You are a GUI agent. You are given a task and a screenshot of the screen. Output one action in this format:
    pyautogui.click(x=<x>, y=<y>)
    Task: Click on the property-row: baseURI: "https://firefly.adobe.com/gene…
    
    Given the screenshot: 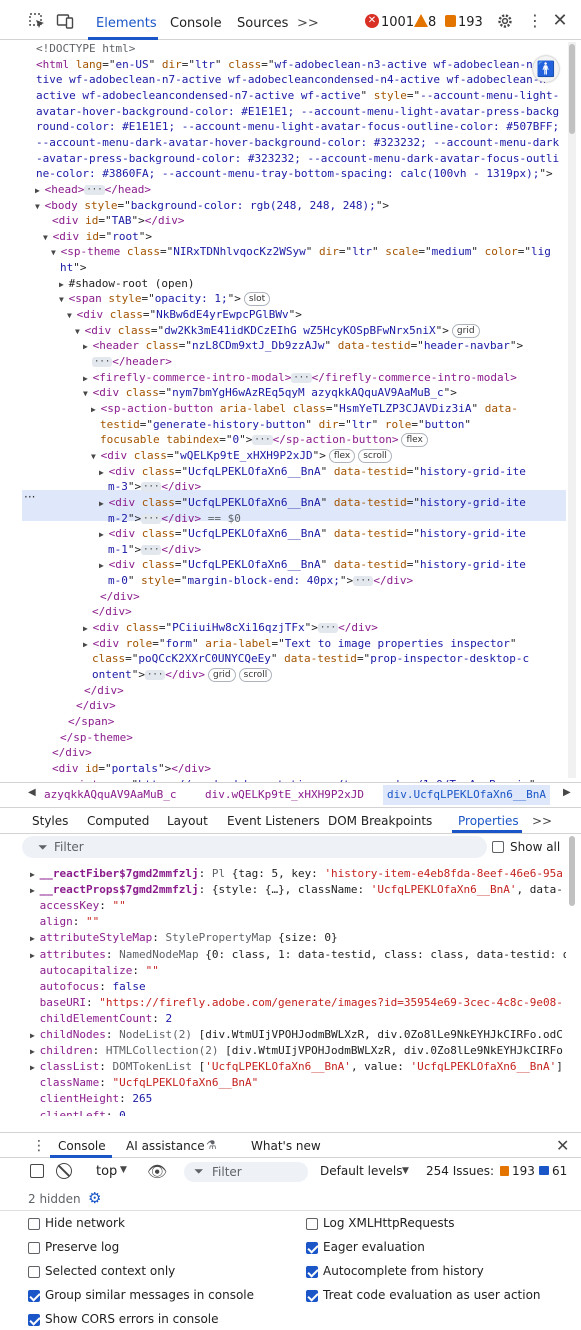 What is the action you would take?
    pyautogui.click(x=296, y=1003)
    